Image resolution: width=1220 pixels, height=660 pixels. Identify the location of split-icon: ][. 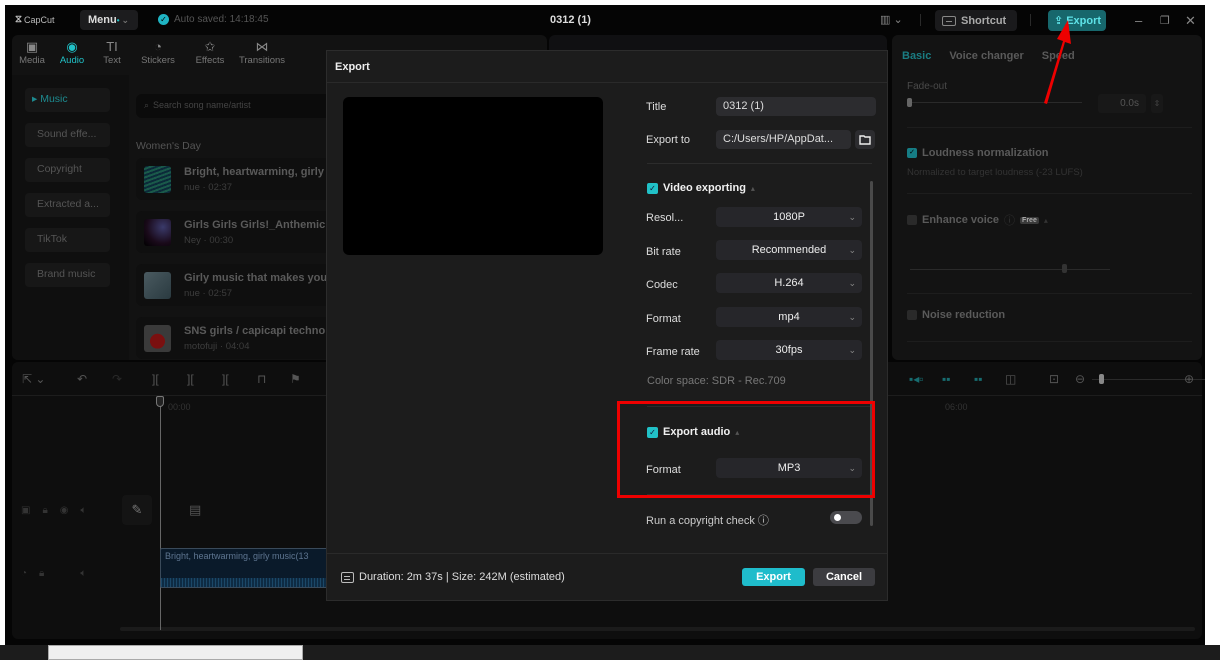
(155, 379).